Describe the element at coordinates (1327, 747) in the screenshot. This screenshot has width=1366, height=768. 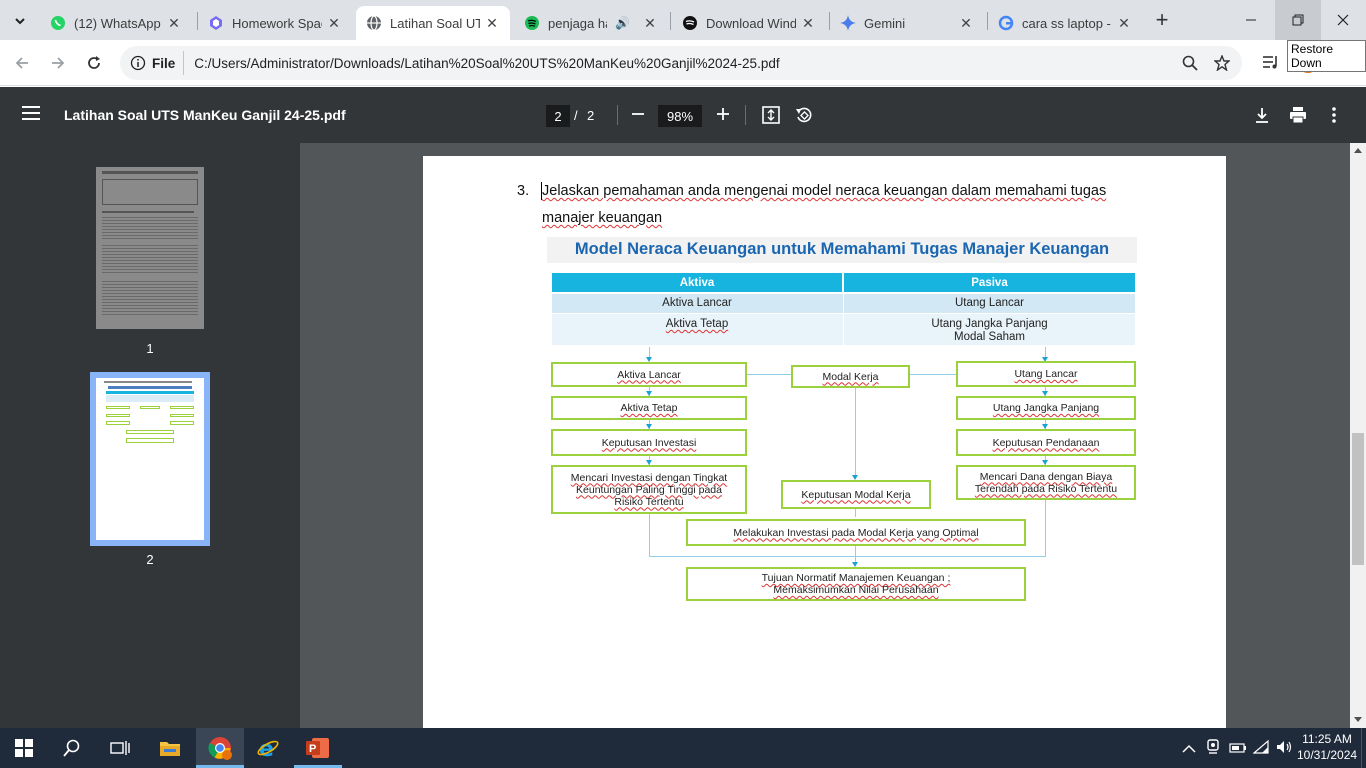
I see `clock-button: 11:25 AM 10/31/2024` at that location.